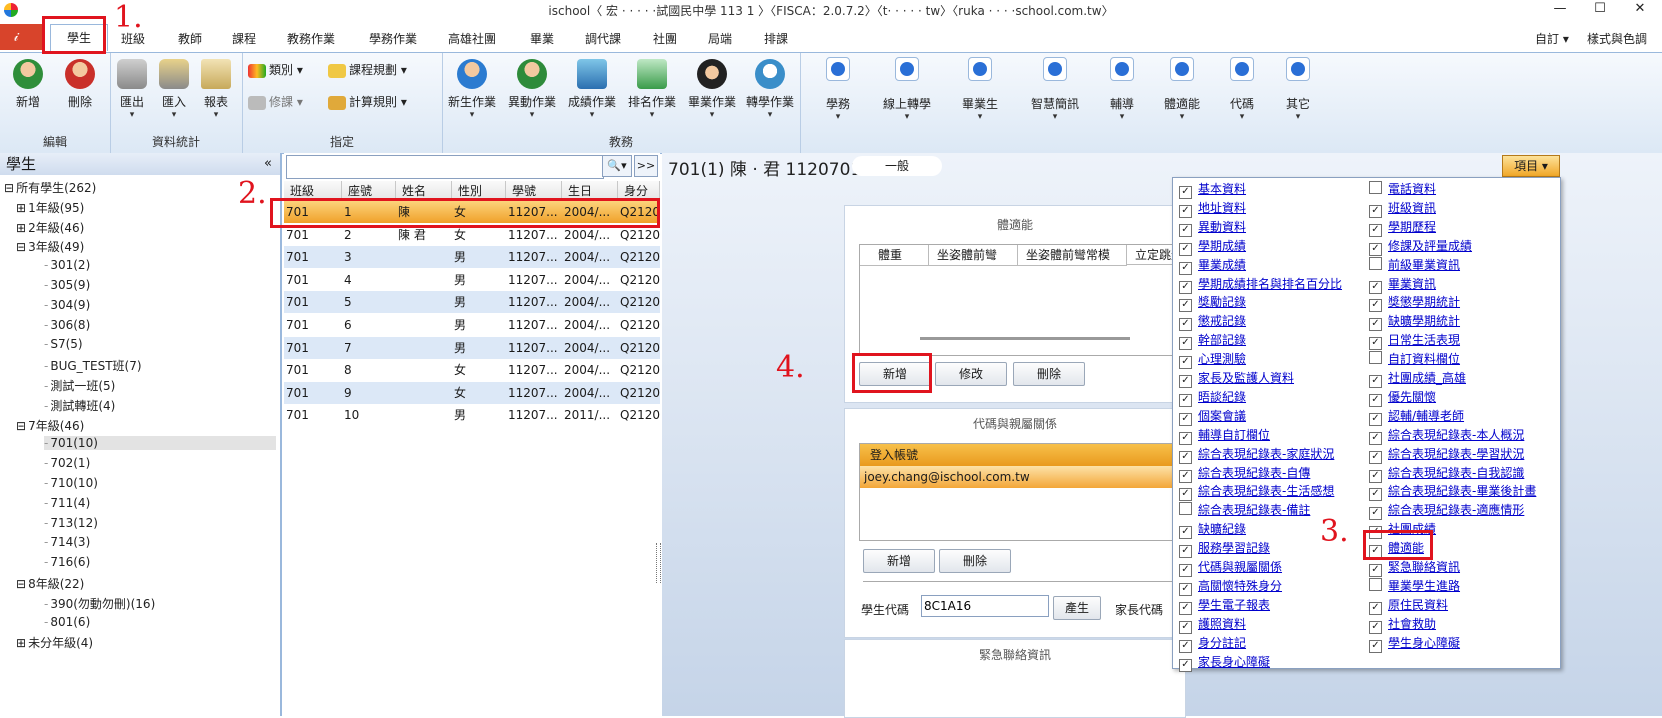  I want to click on table-row: 701 8 女 11207... 2004/... Q2120, so click(472, 370).